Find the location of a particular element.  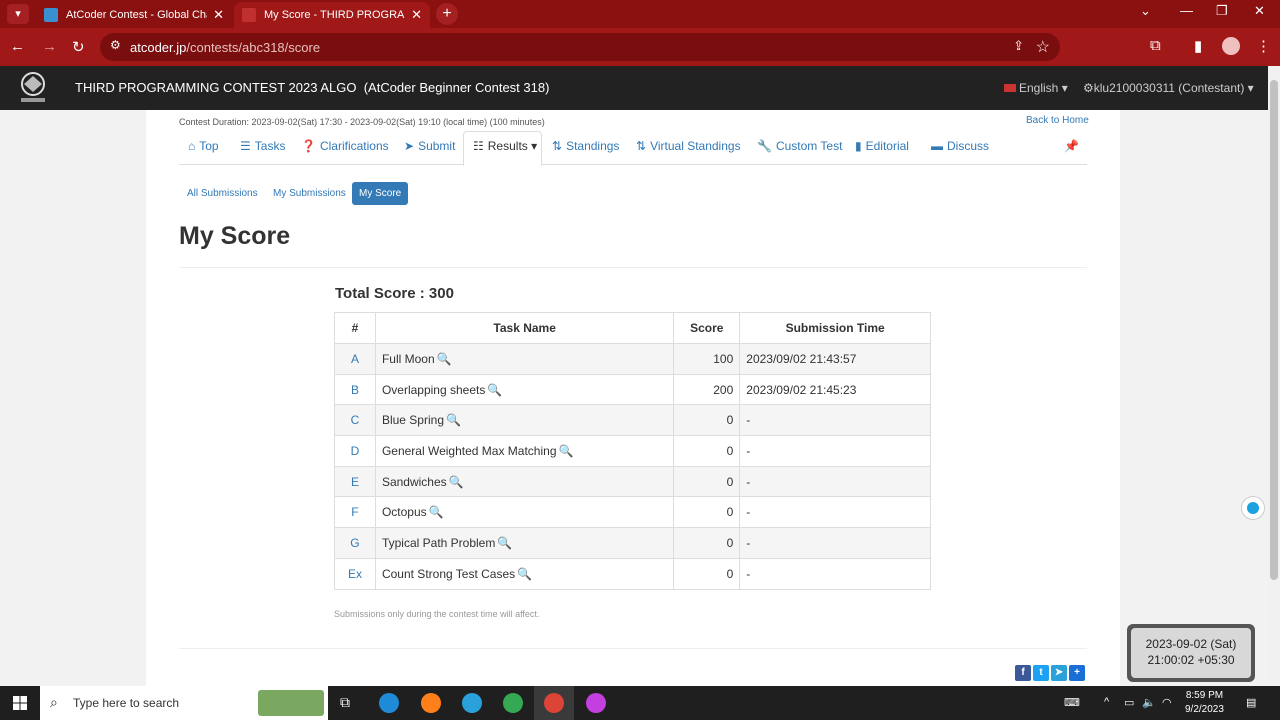

tab-virtual-standings: ⇅ Virtual Standings is located at coordinates (688, 146).